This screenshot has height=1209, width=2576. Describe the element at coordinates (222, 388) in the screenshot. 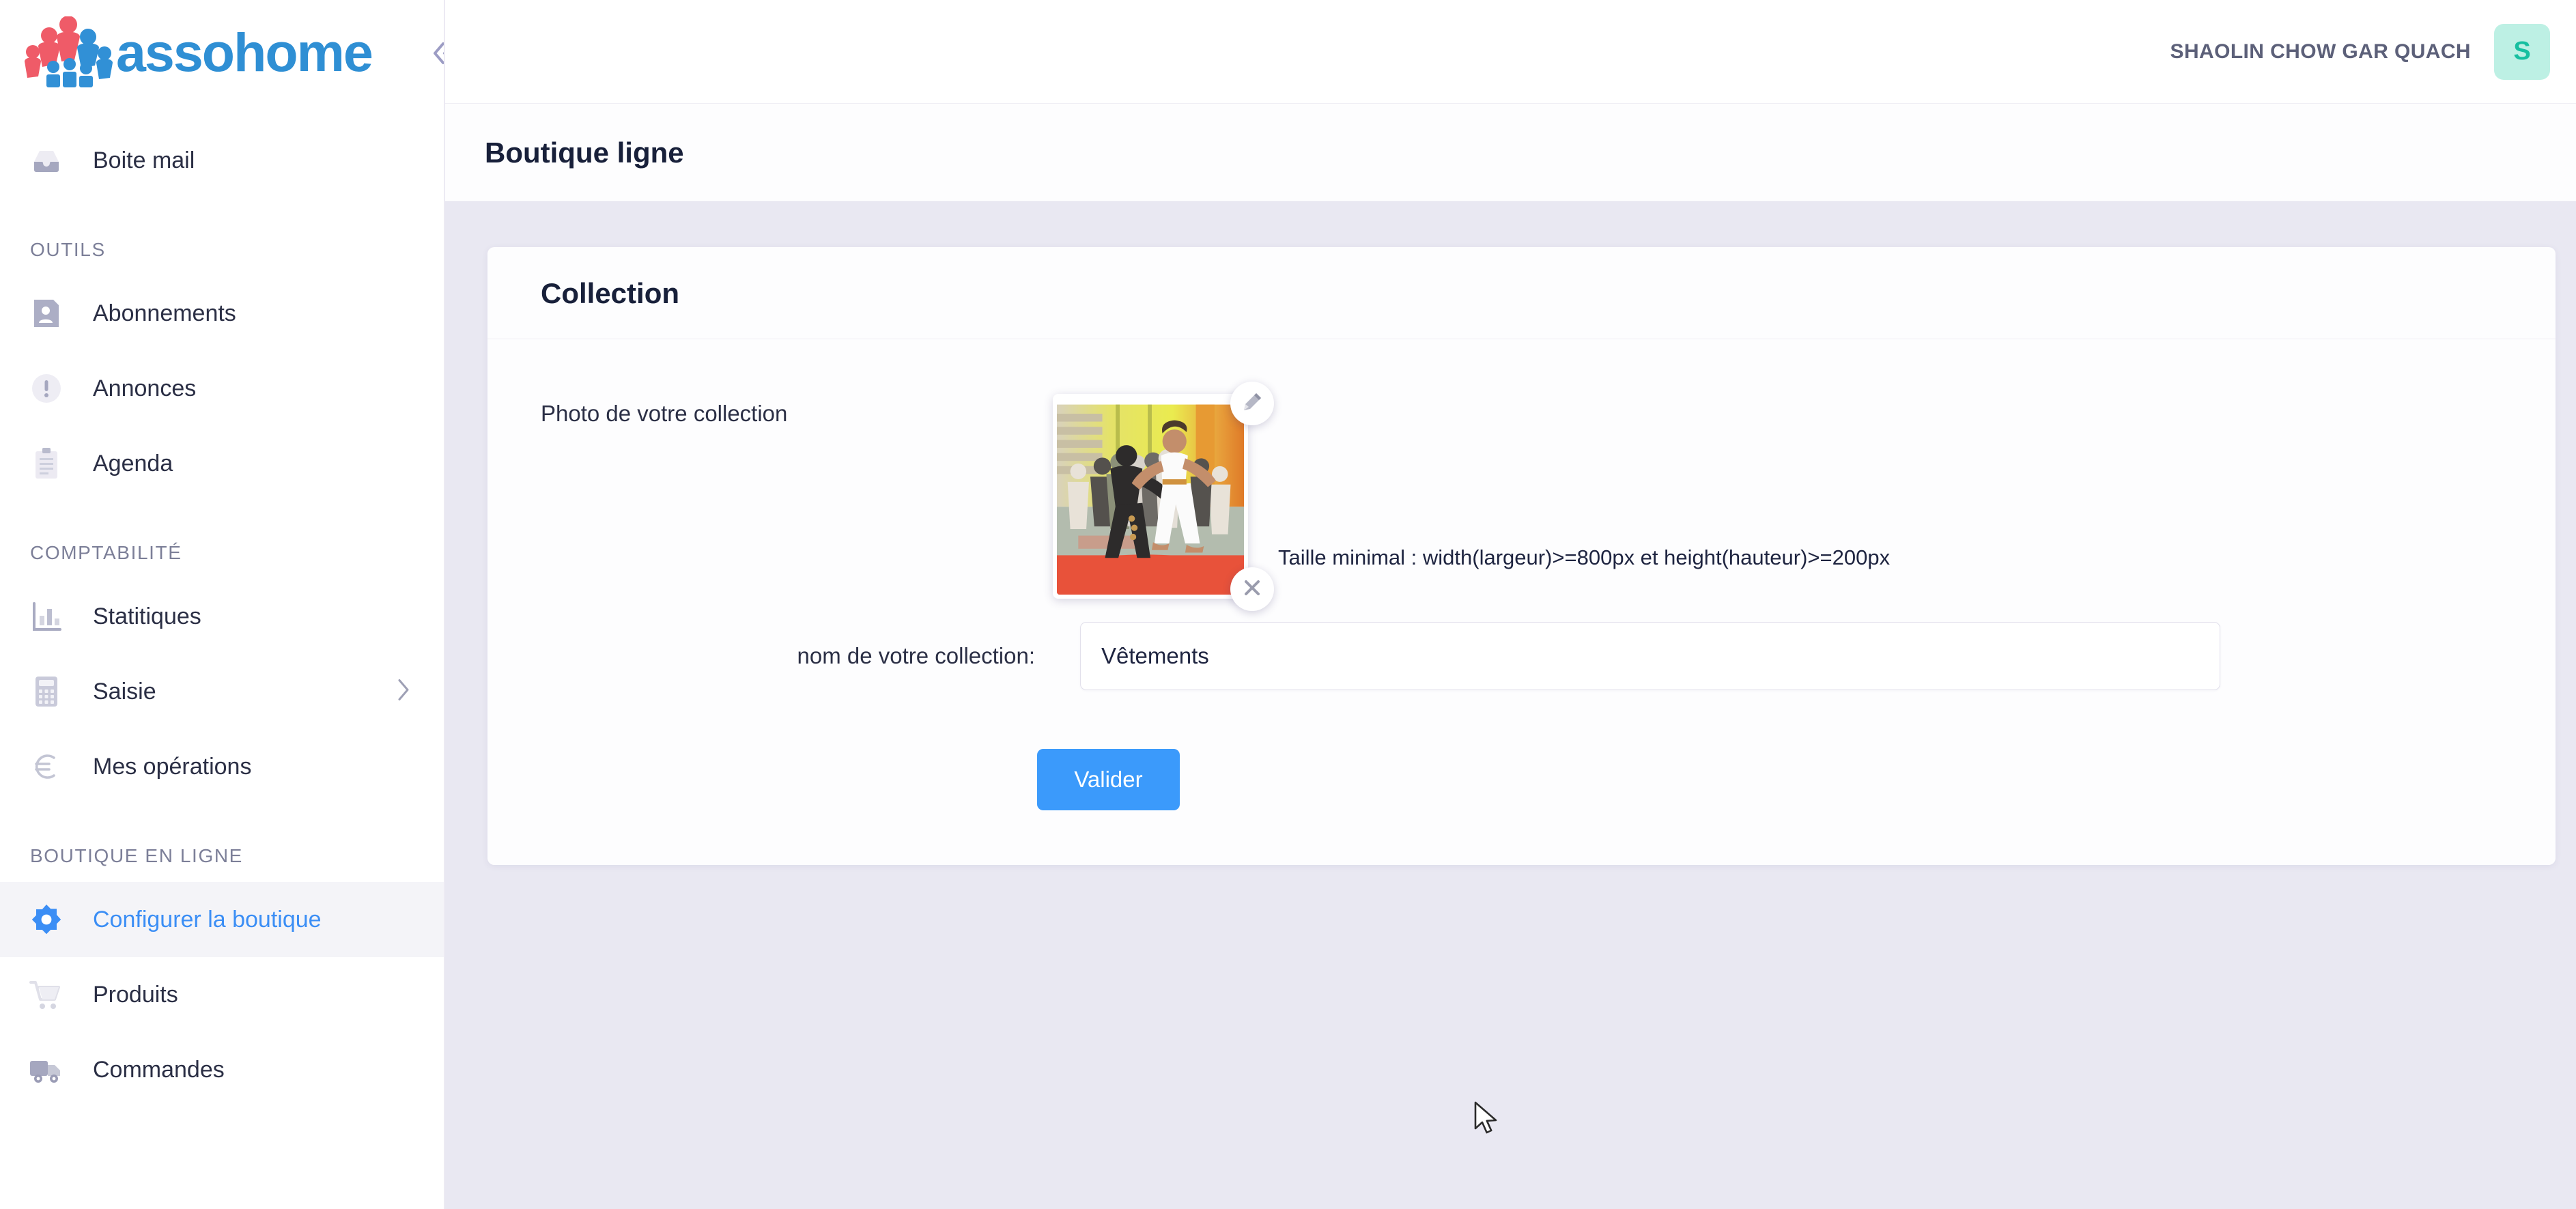

I see `sidebar-item-annonces: Annonces` at that location.